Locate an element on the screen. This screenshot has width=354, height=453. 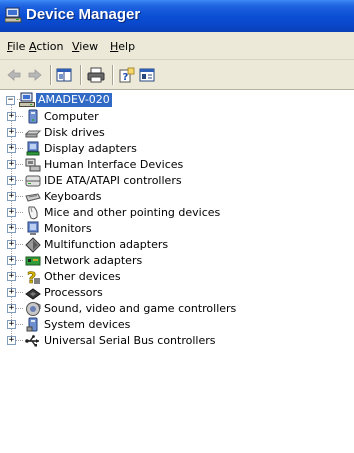
mouse-icon is located at coordinates (33, 213).